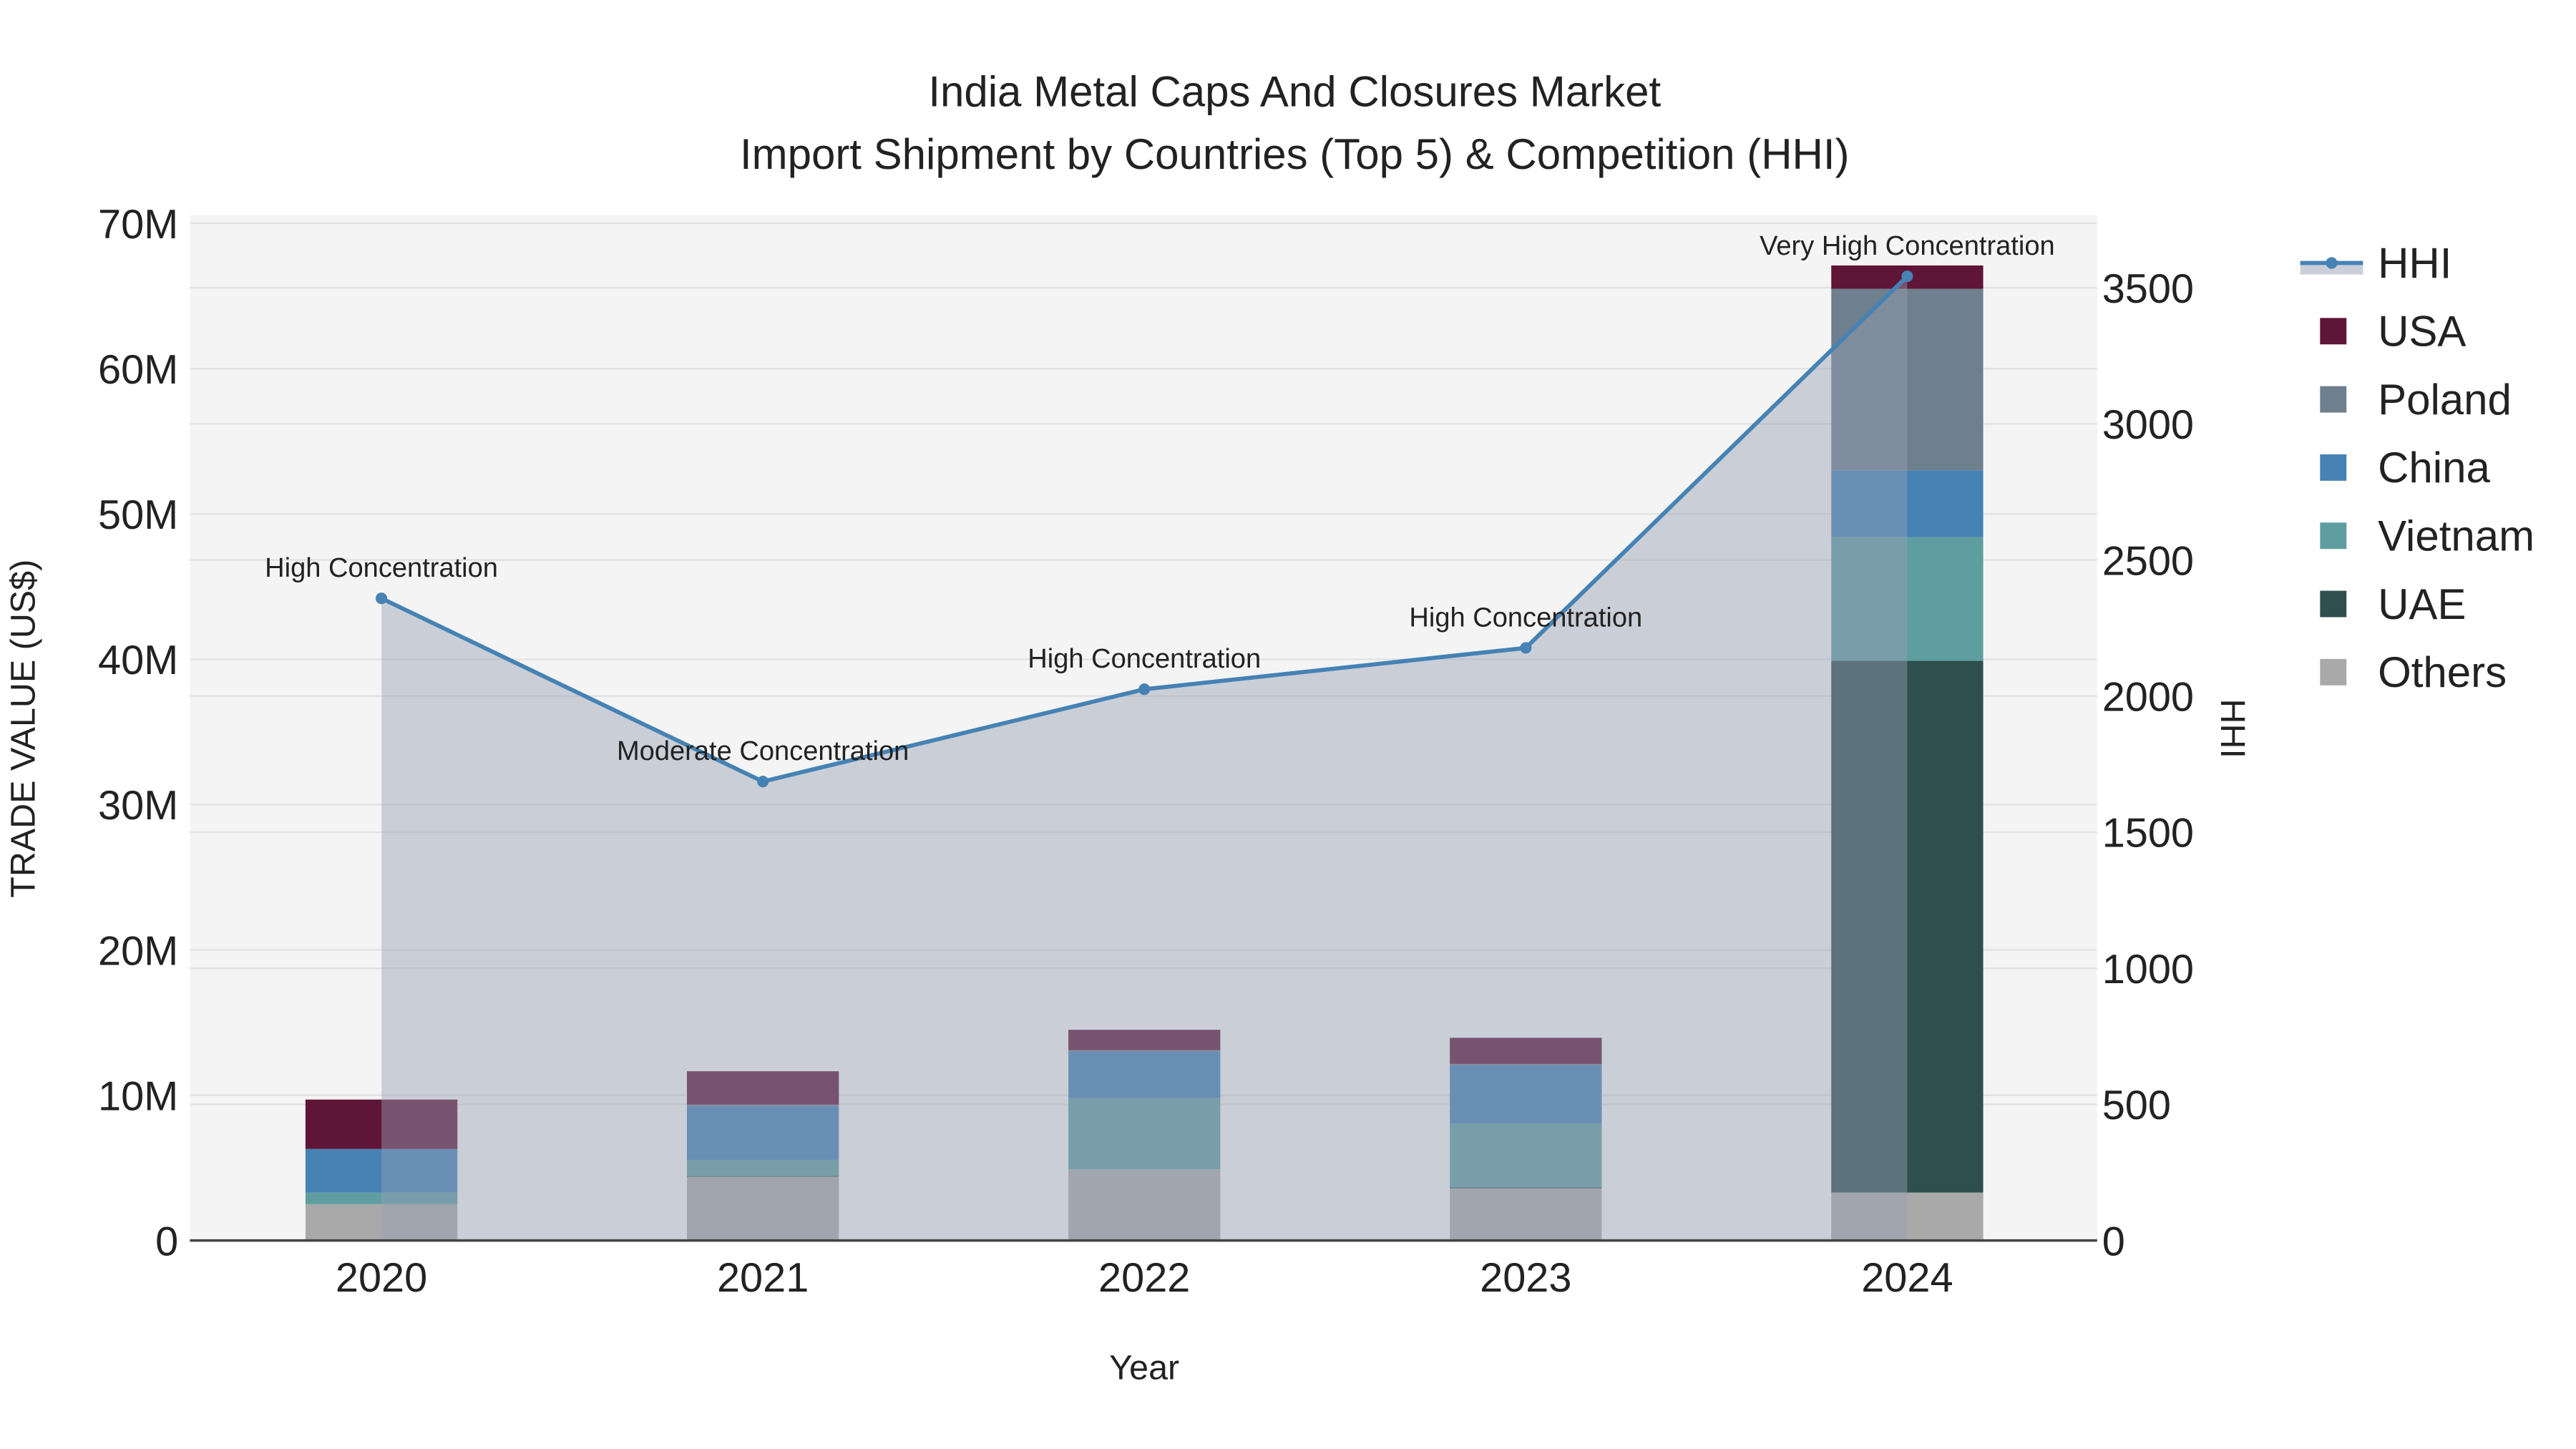 This screenshot has width=2576, height=1449. What do you see at coordinates (2148, 834) in the screenshot?
I see `y2-tick-label: 1500` at bounding box center [2148, 834].